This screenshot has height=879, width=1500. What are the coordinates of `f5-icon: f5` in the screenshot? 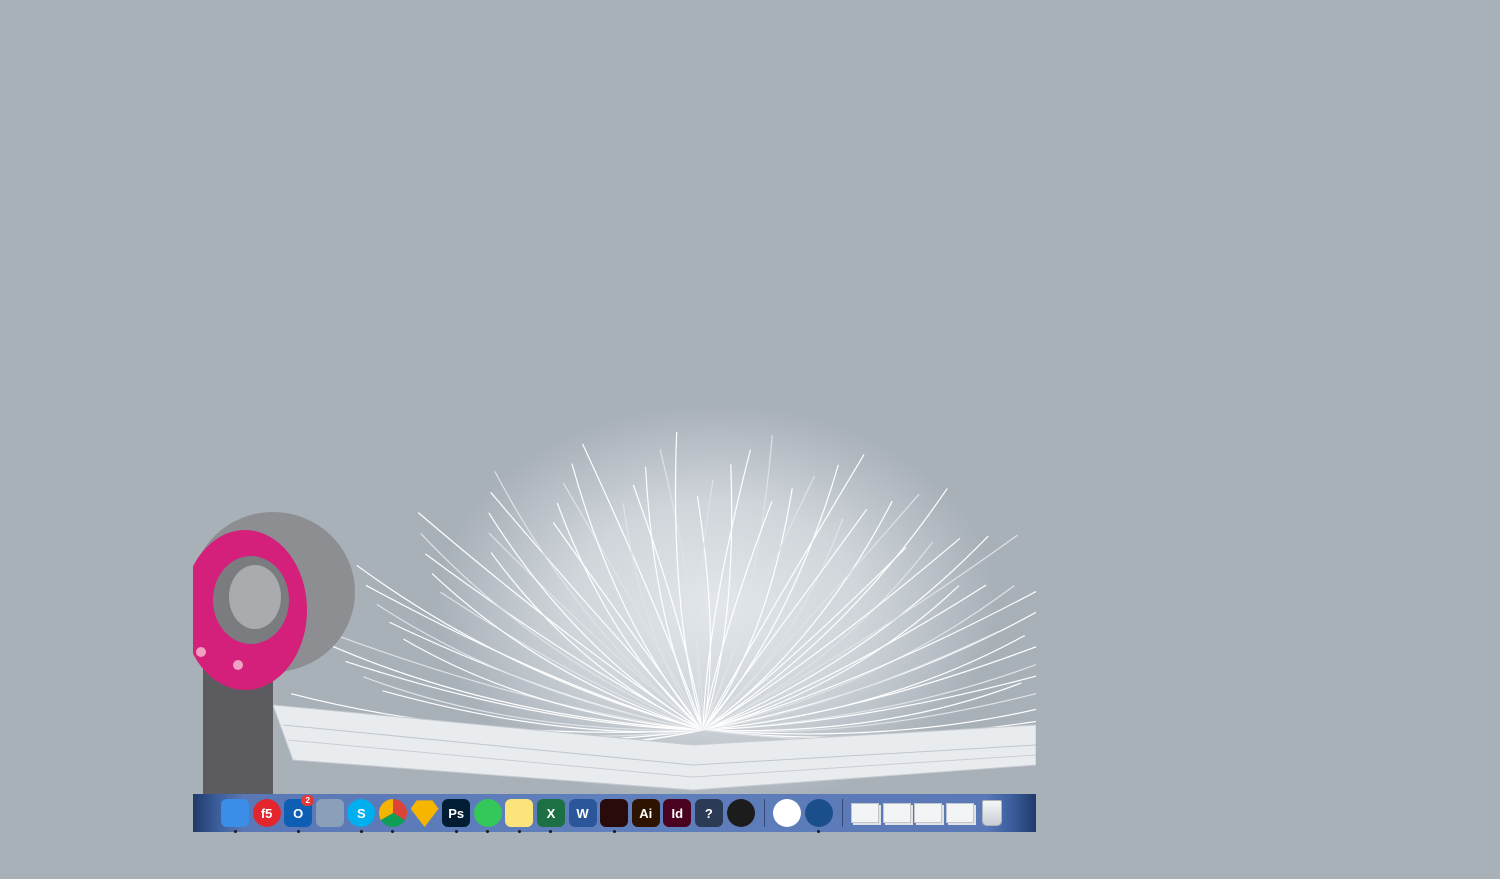 It's located at (267, 813).